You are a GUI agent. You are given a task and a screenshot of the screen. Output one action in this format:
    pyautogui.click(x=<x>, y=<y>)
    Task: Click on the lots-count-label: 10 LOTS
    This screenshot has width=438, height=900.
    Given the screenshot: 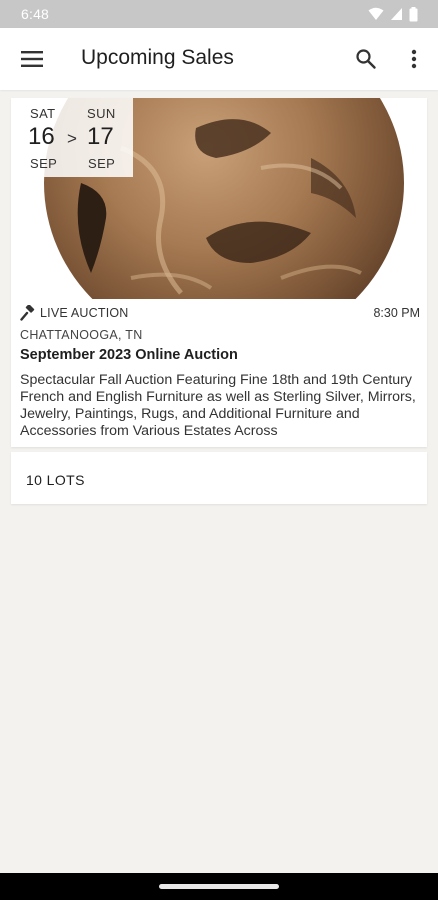 What is the action you would take?
    pyautogui.click(x=55, y=480)
    